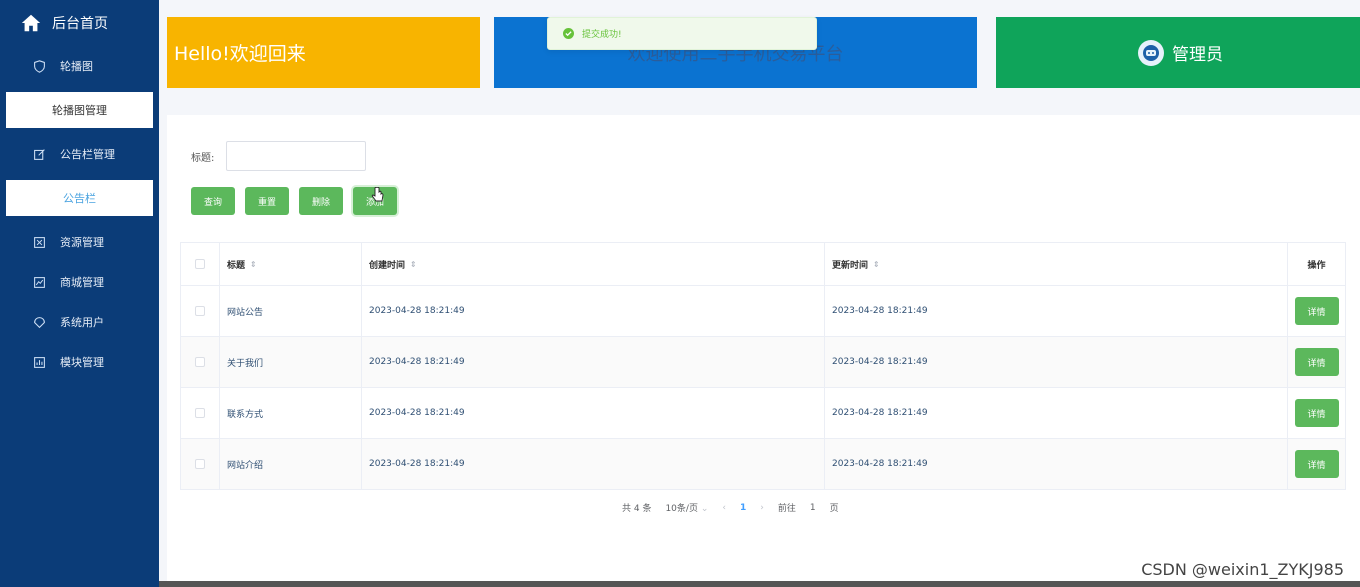 The height and width of the screenshot is (587, 1360). I want to click on sidebar-item-notice-manage: 公告栏管理, so click(79, 154).